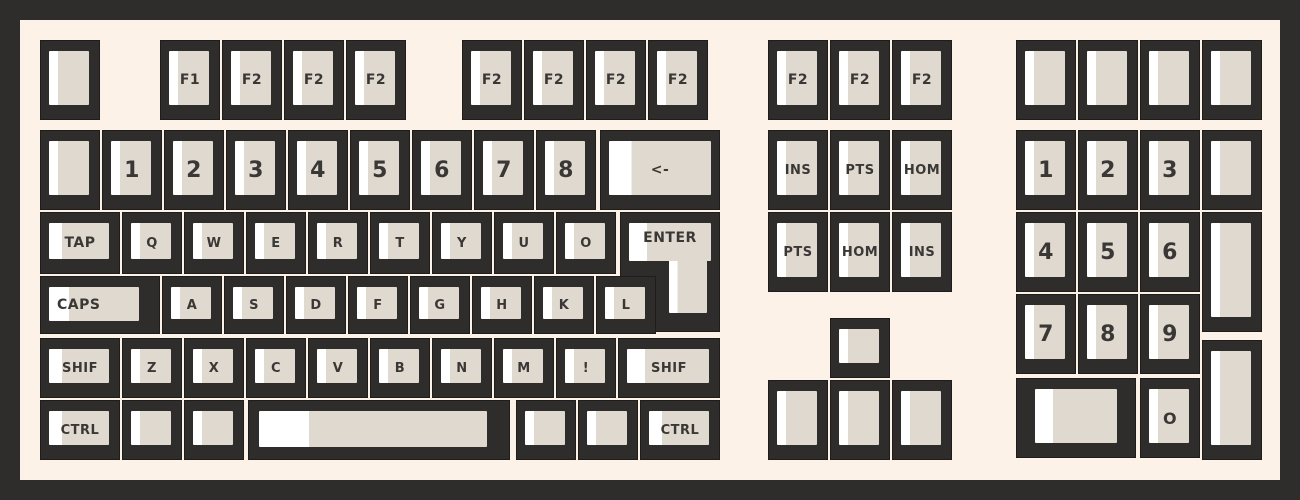 This screenshot has width=1300, height=500. I want to click on key-k: K, so click(564, 305).